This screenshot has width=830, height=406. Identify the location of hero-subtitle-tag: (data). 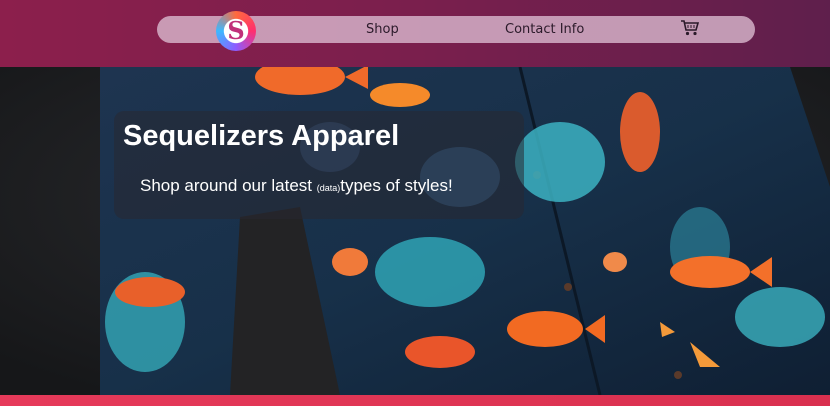
(328, 188).